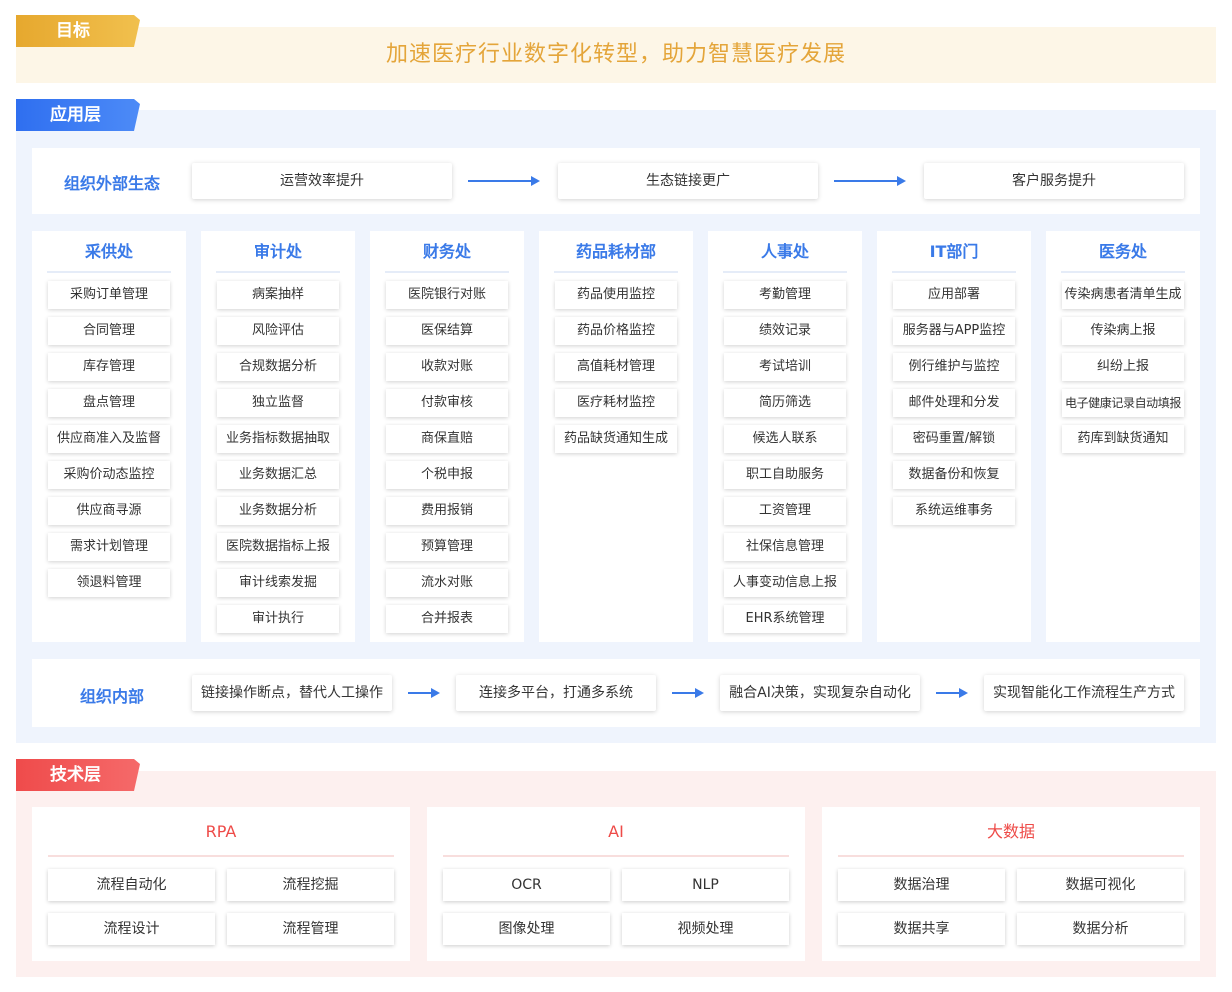 This screenshot has height=992, width=1232. Describe the element at coordinates (785, 367) in the screenshot. I see `dept-item: 考试培训` at that location.